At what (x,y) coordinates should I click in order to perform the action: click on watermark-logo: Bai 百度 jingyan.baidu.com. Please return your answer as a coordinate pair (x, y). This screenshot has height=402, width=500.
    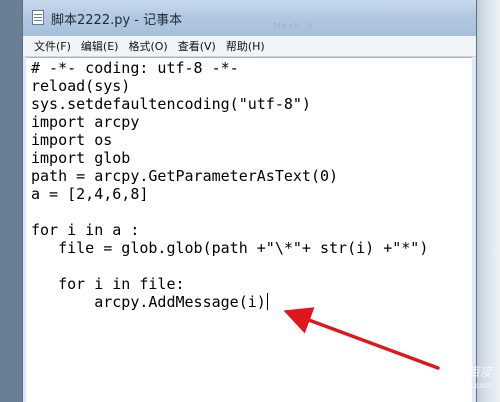
    Looking at the image, I should click on (455, 379).